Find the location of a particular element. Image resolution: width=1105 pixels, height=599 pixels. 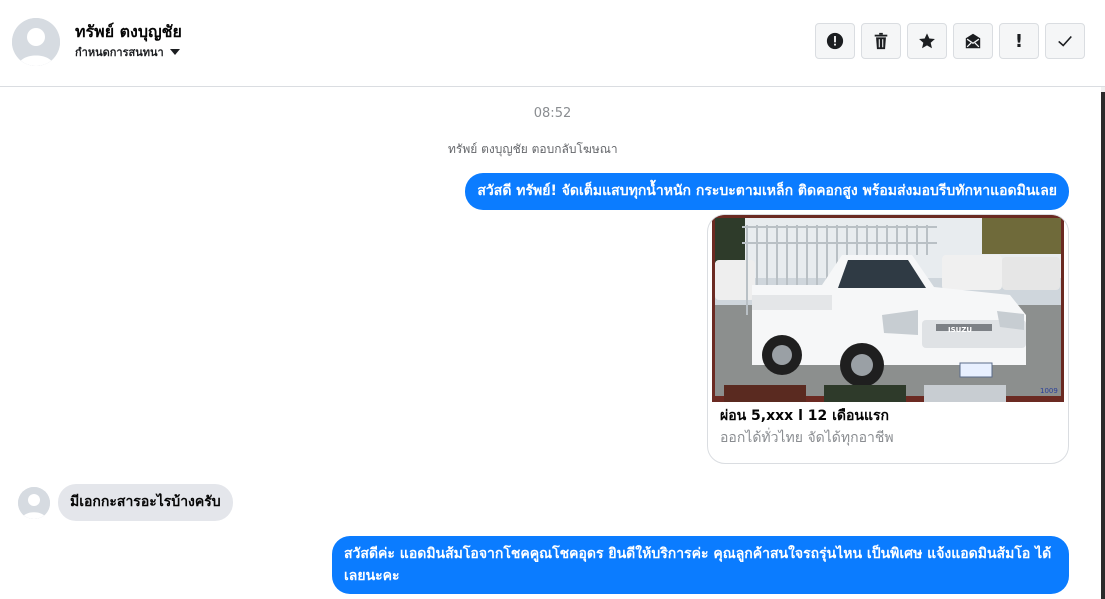

contact-avatar is located at coordinates (36, 42).